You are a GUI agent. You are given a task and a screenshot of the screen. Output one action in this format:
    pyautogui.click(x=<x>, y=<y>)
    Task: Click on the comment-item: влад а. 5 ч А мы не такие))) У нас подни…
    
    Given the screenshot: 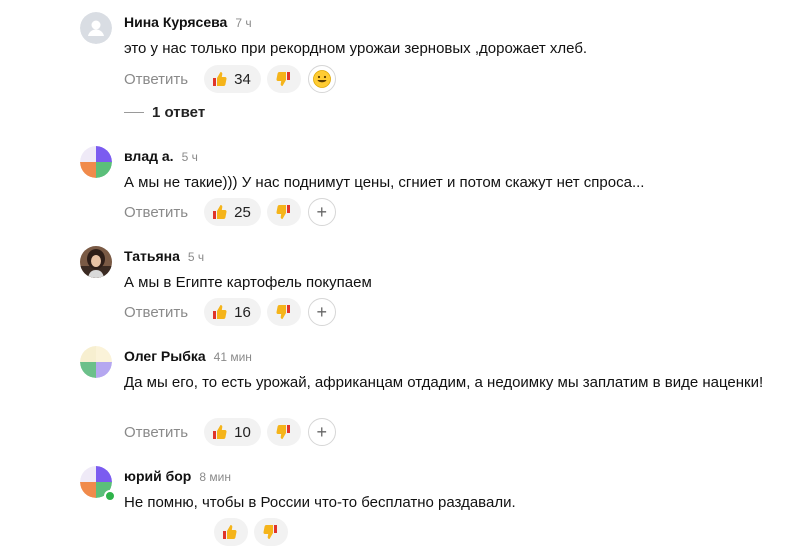 What is the action you would take?
    pyautogui.click(x=430, y=188)
    